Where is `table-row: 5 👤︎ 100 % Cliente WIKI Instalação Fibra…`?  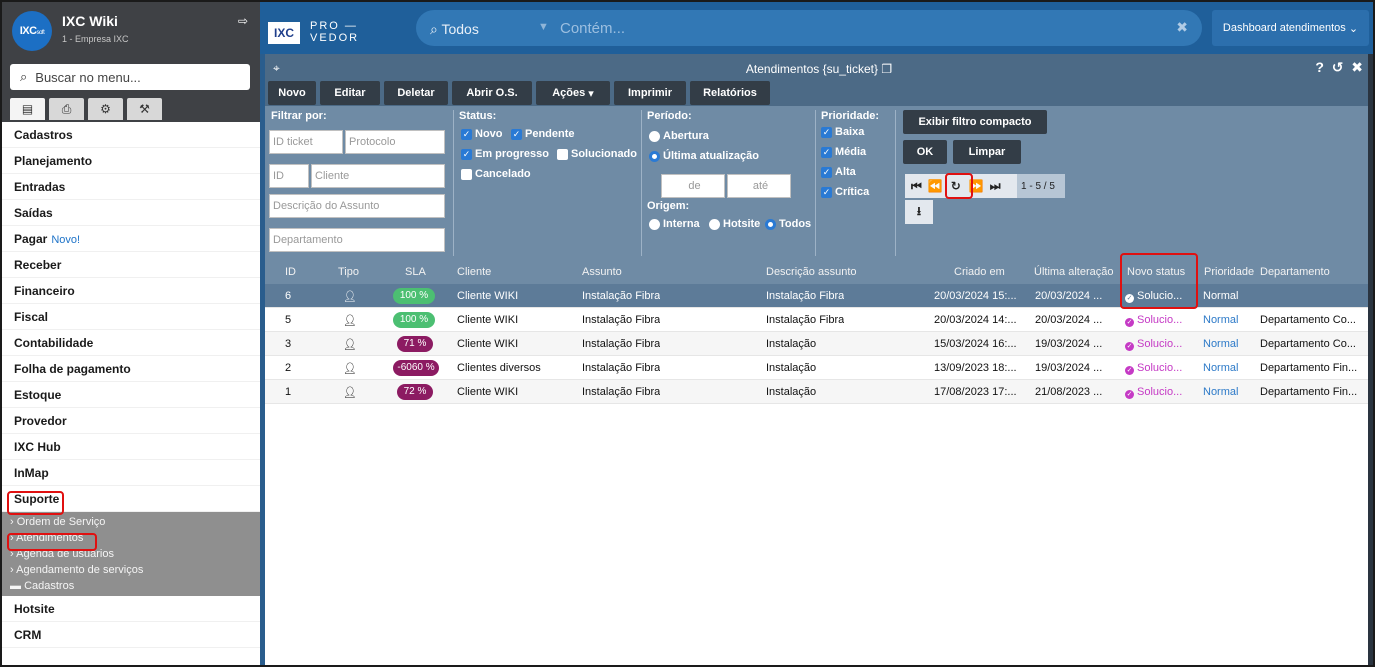
table-row: 5 👤︎ 100 % Cliente WIKI Instalação Fibra… is located at coordinates (819, 320).